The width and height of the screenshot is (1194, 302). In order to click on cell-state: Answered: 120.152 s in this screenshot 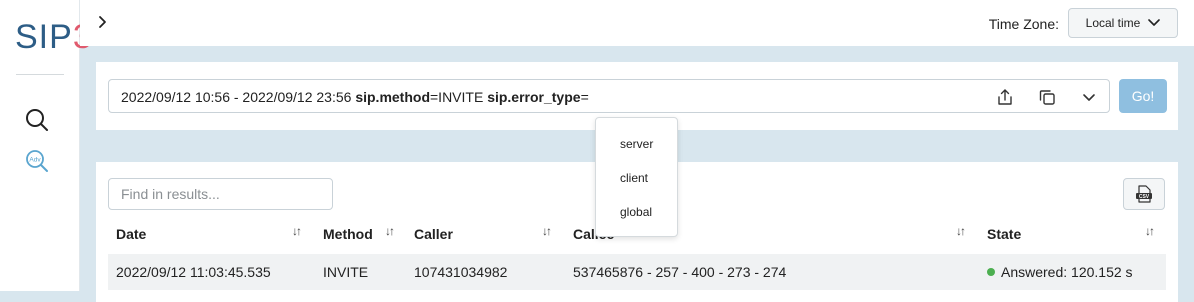, I will do `click(1060, 272)`.